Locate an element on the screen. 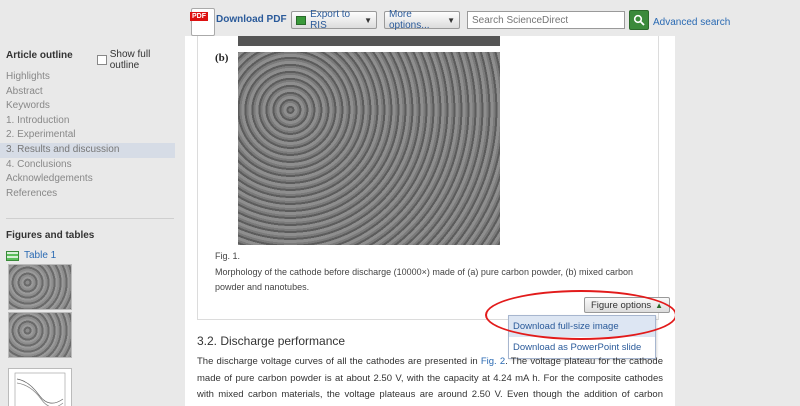  sidebar-divider is located at coordinates (90, 218).